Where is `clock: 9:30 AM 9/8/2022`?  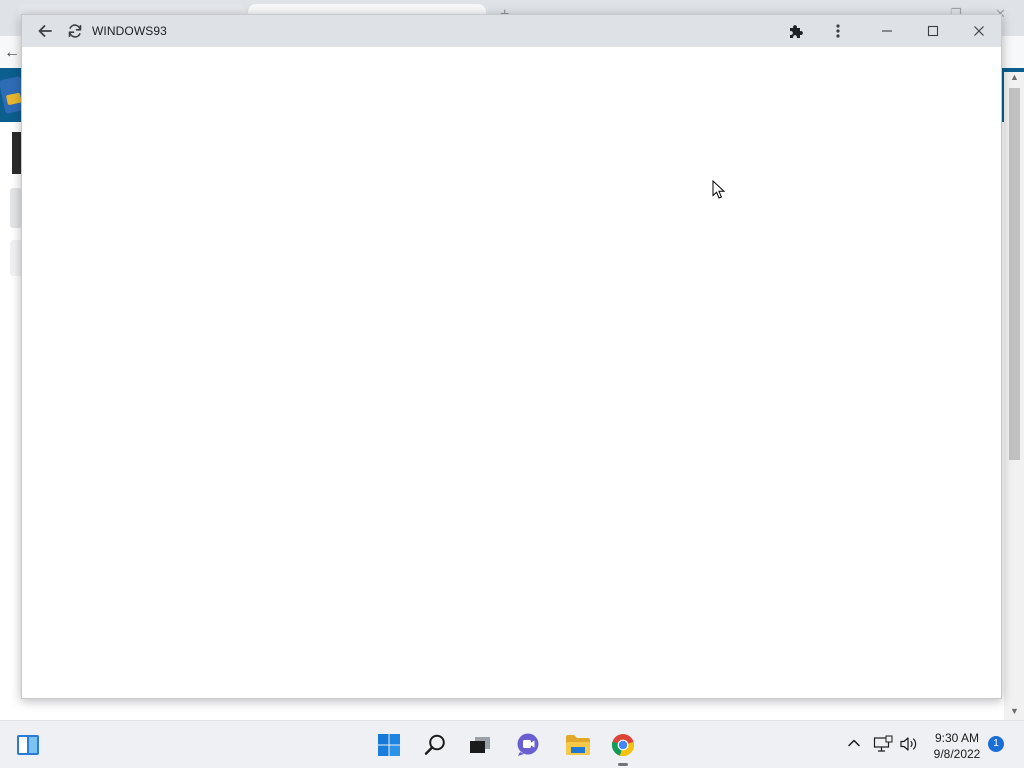 clock: 9:30 AM 9/8/2022 is located at coordinates (957, 746).